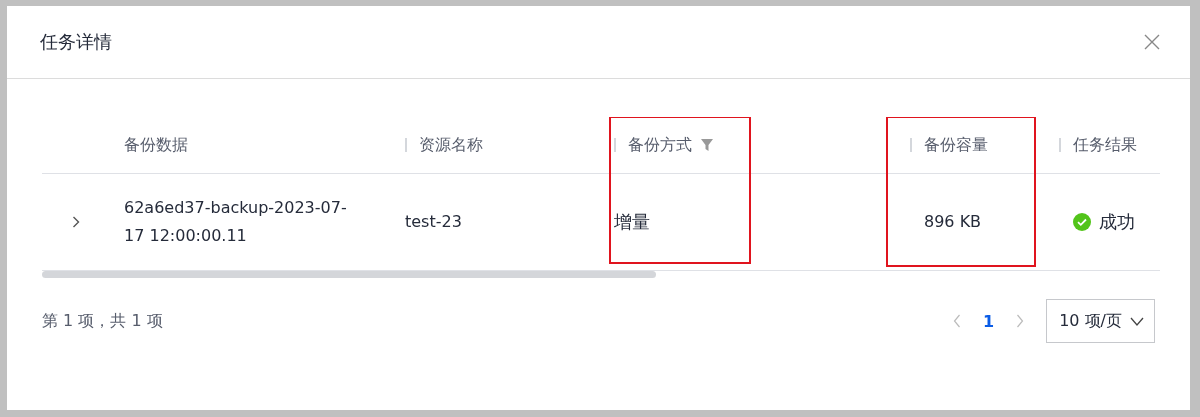 This screenshot has width=1200, height=417. What do you see at coordinates (660, 145) in the screenshot?
I see `column-header: 备份方式` at bounding box center [660, 145].